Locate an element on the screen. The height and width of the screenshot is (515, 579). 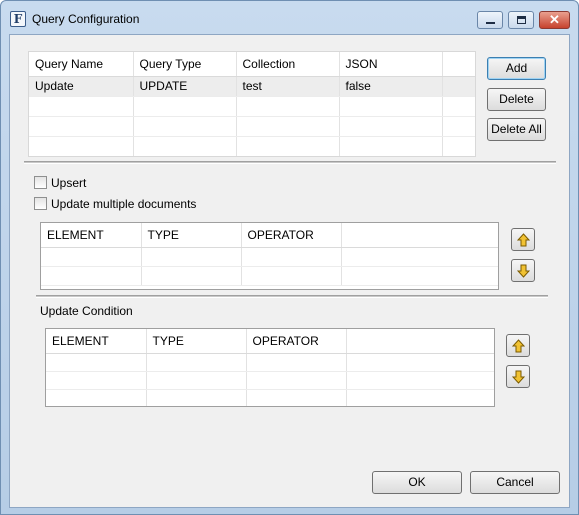
upsert-checkbox is located at coordinates (40, 182).